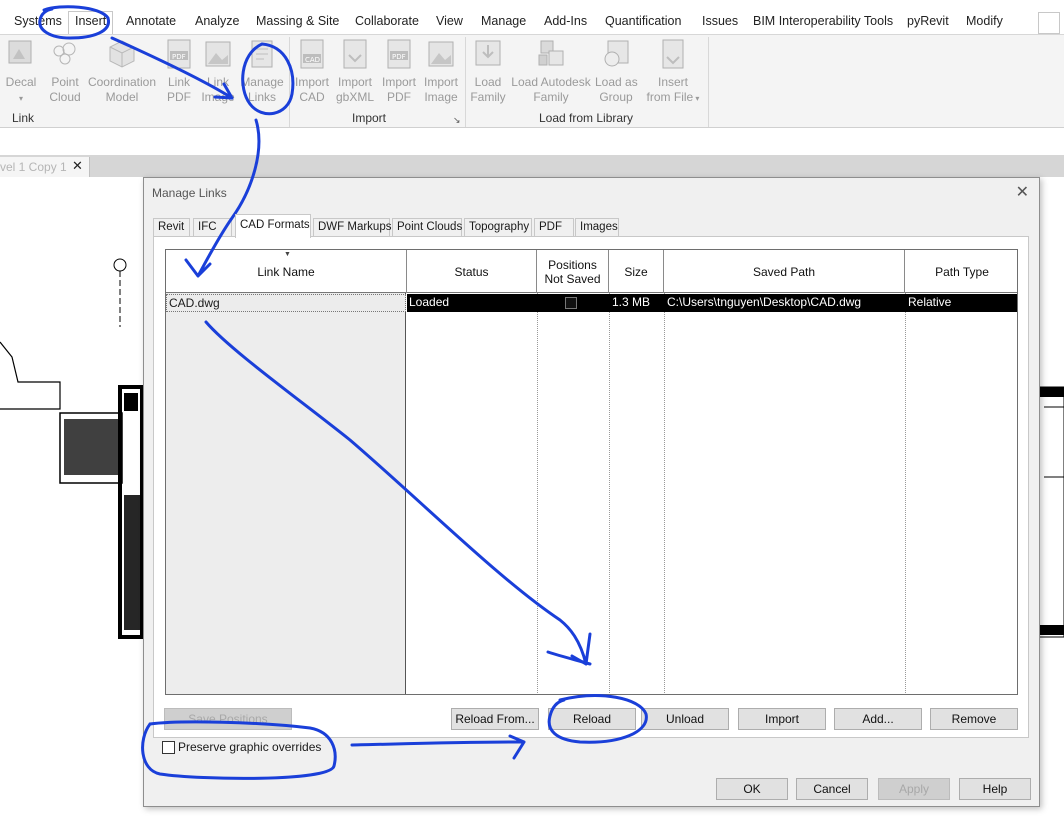  What do you see at coordinates (532, 142) in the screenshot?
I see `view-strip-spacer` at bounding box center [532, 142].